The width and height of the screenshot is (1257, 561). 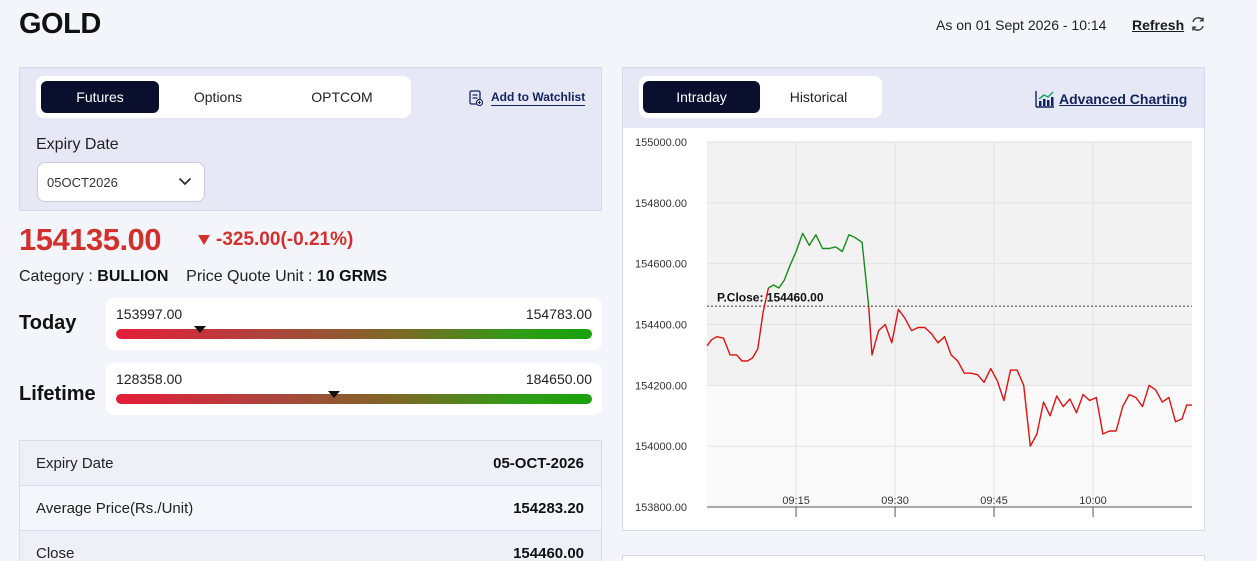 I want to click on today-range-bar, so click(x=354, y=334).